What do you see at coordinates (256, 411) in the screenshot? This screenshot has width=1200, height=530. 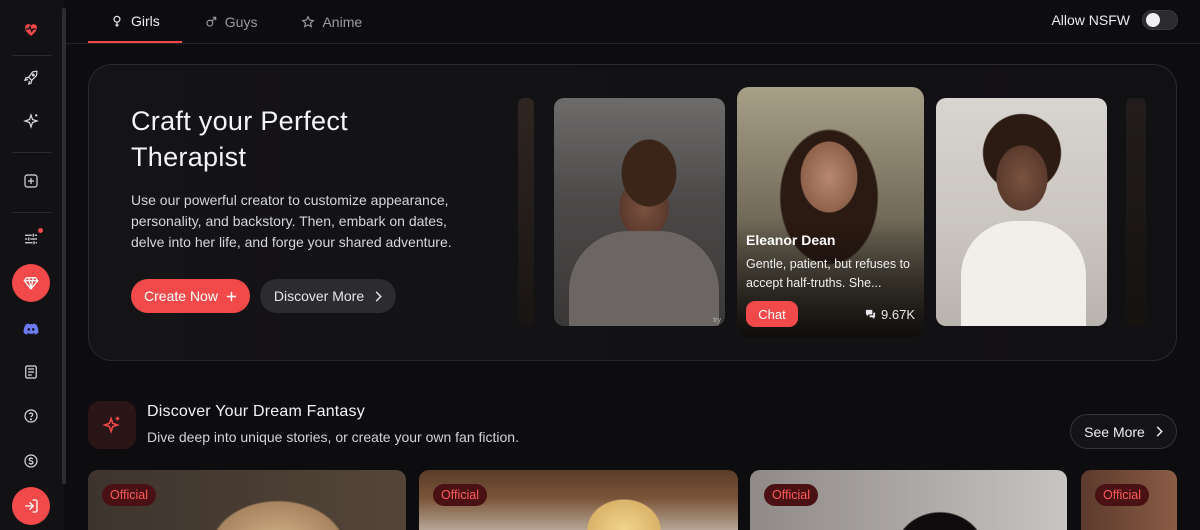 I see `section-title: Discover Your Dream Fantasy` at bounding box center [256, 411].